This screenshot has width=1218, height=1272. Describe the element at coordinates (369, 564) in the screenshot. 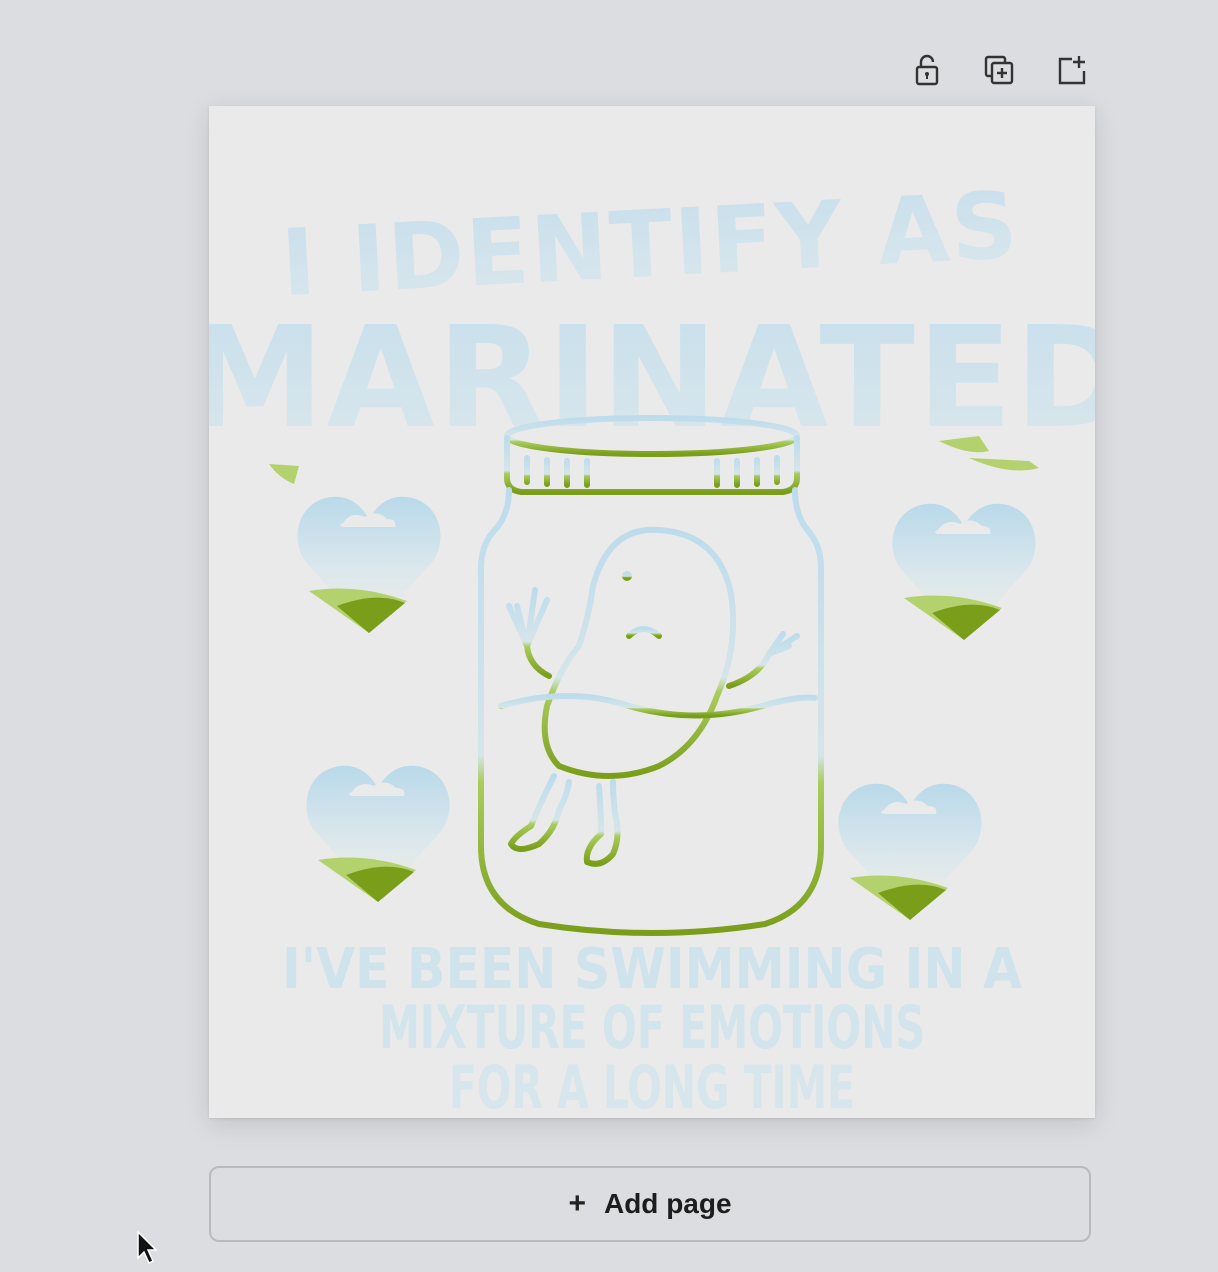

I see `heart-top-left` at that location.